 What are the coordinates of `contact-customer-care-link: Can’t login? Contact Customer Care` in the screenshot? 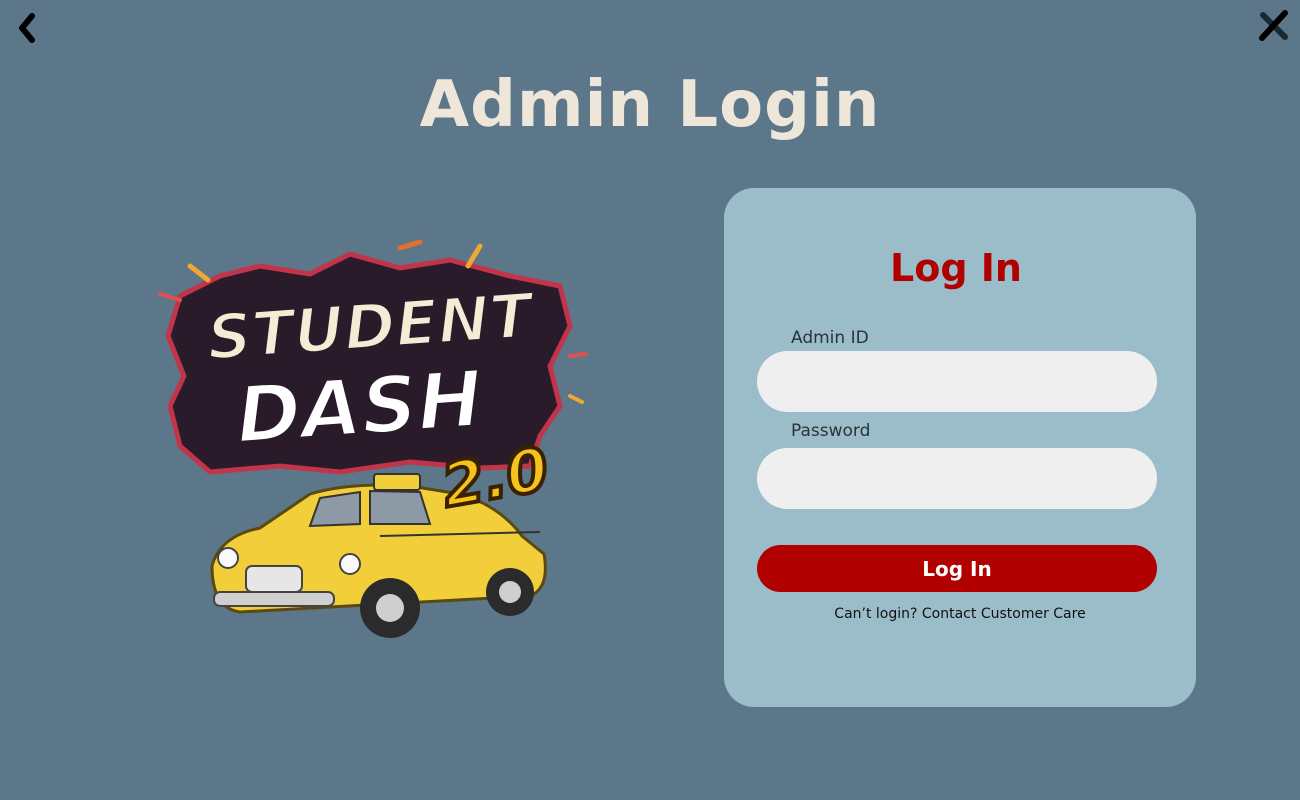 It's located at (960, 614).